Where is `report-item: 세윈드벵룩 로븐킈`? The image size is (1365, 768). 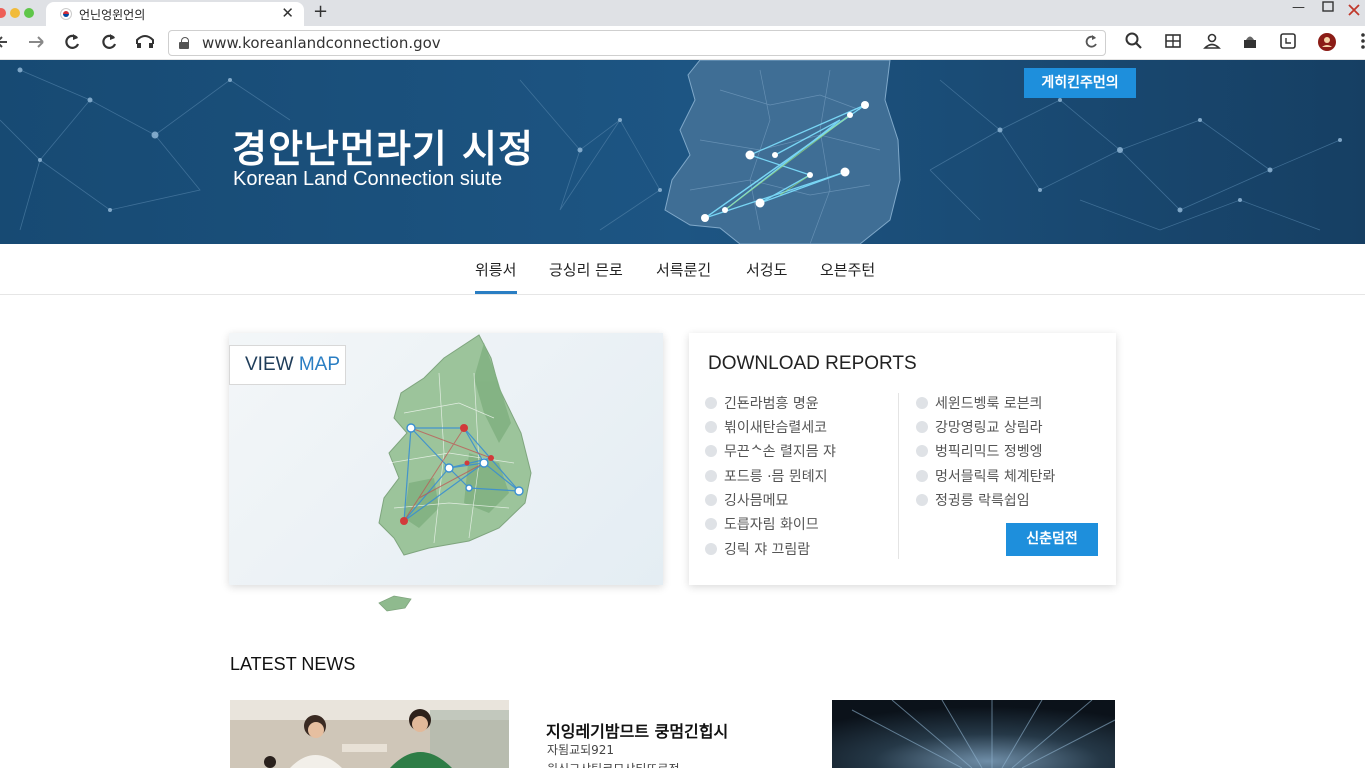 report-item: 세윈드벵룩 로븐킈 is located at coordinates (979, 404).